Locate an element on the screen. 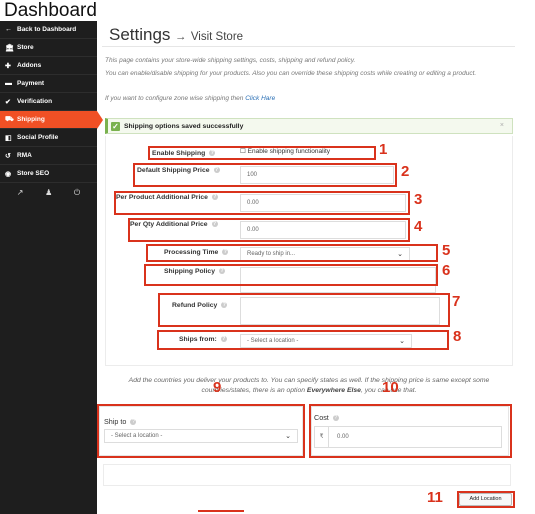  sidebar-item-social-profile: ◧ Social Profile is located at coordinates (48, 138).